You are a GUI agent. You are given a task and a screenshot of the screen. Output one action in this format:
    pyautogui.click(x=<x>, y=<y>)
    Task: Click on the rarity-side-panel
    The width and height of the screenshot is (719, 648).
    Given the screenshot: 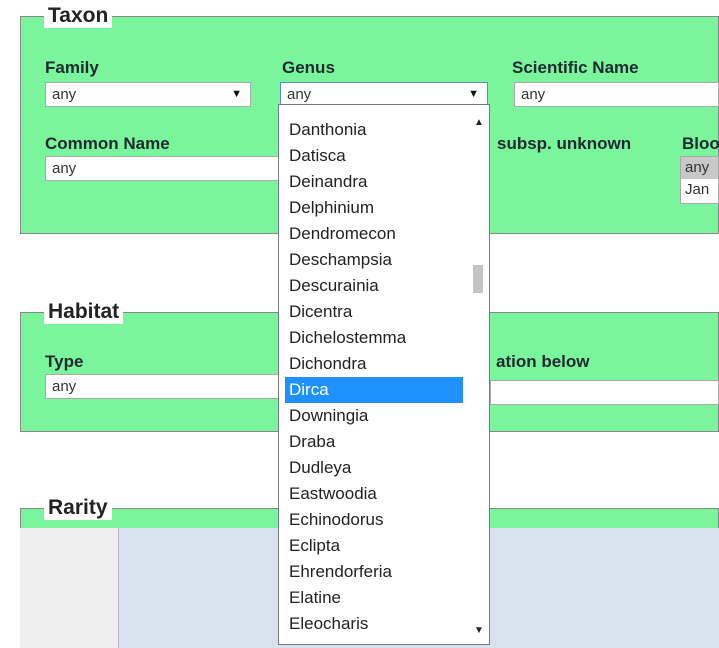 What is the action you would take?
    pyautogui.click(x=69, y=588)
    